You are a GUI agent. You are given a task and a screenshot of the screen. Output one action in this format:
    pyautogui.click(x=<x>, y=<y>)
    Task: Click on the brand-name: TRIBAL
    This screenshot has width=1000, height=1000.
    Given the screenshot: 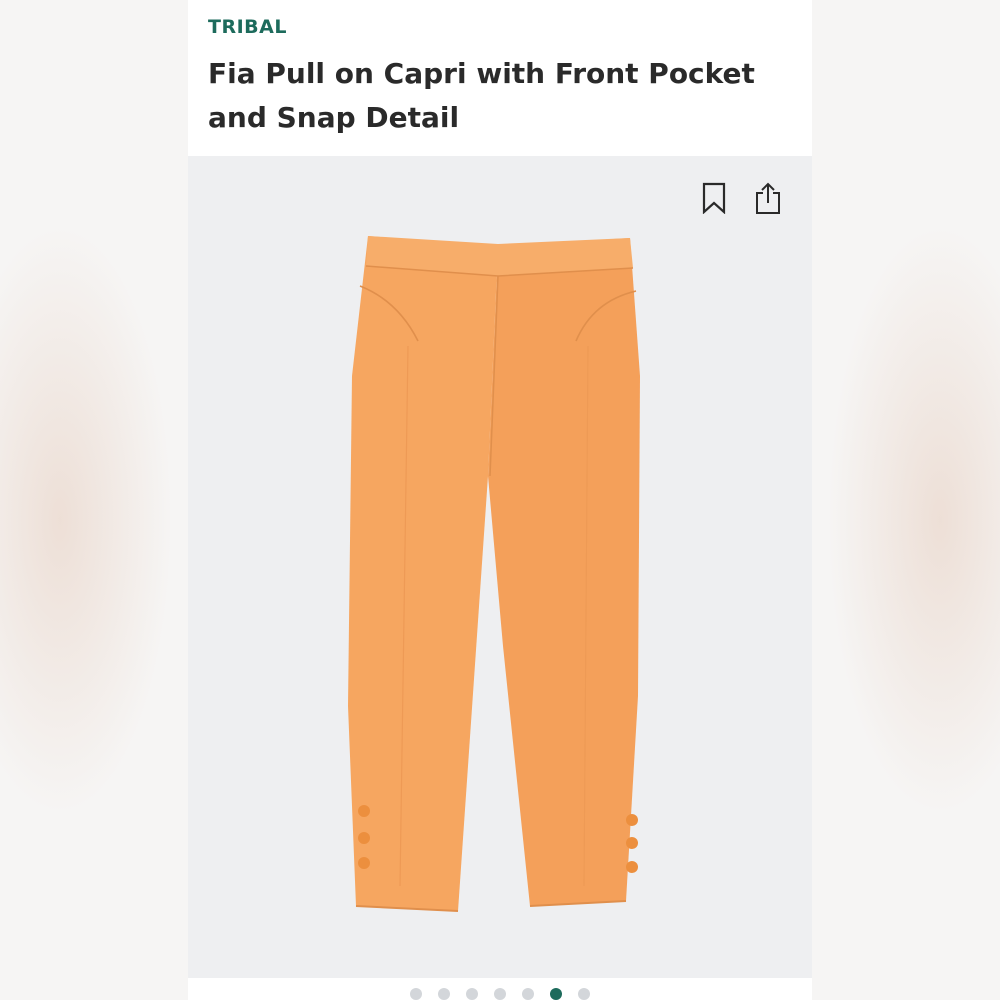 What is the action you would take?
    pyautogui.click(x=247, y=27)
    